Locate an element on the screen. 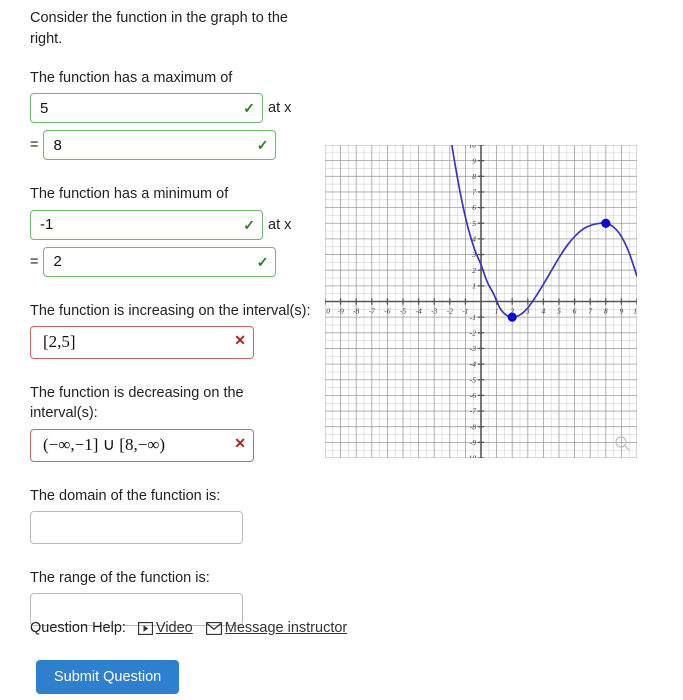 The width and height of the screenshot is (683, 700). maximum-x-row: = 8 ✓ is located at coordinates (172, 145).